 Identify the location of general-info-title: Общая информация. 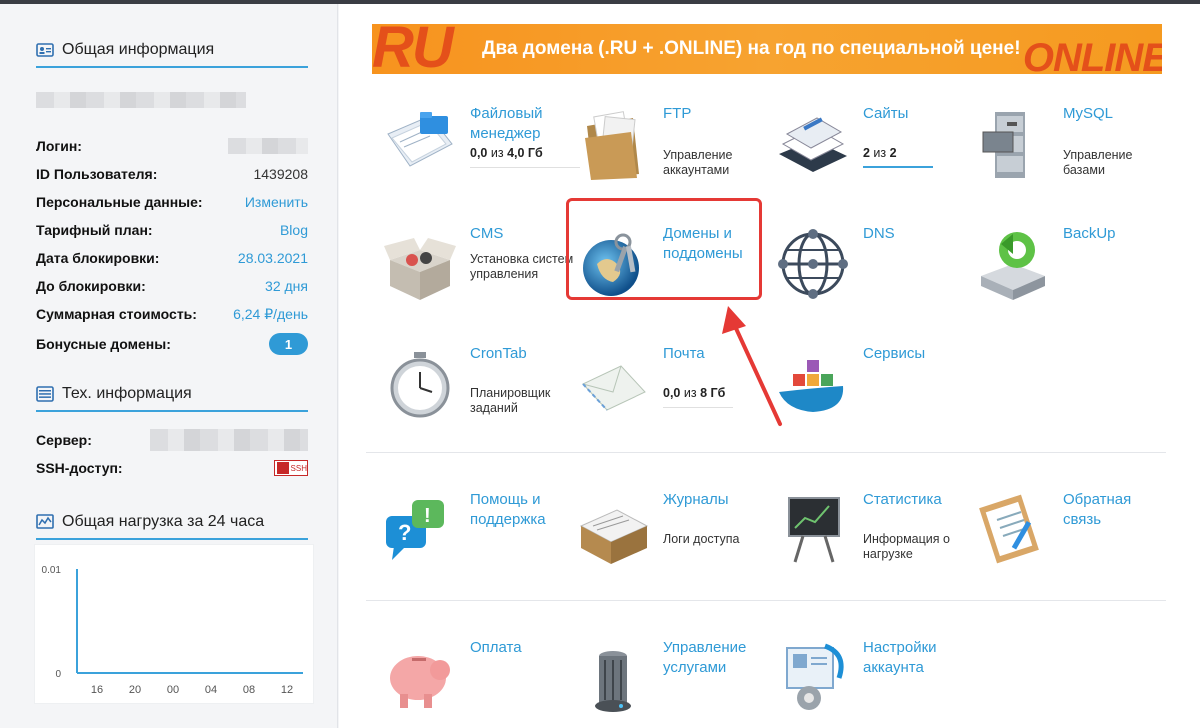
(138, 49).